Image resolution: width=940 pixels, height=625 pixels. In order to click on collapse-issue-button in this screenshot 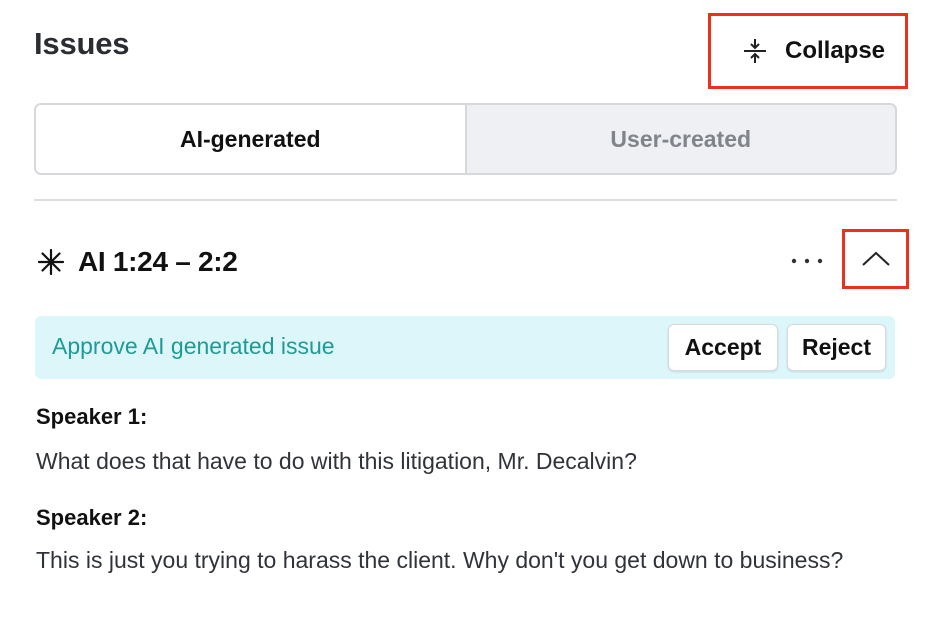, I will do `click(875, 259)`.